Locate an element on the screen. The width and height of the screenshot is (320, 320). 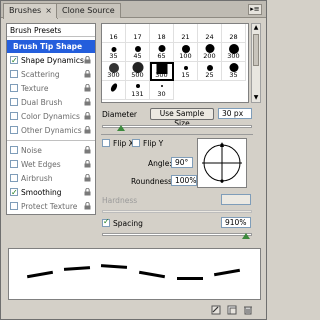
flip-y-label: Flip Y is located at coordinates (153, 143).